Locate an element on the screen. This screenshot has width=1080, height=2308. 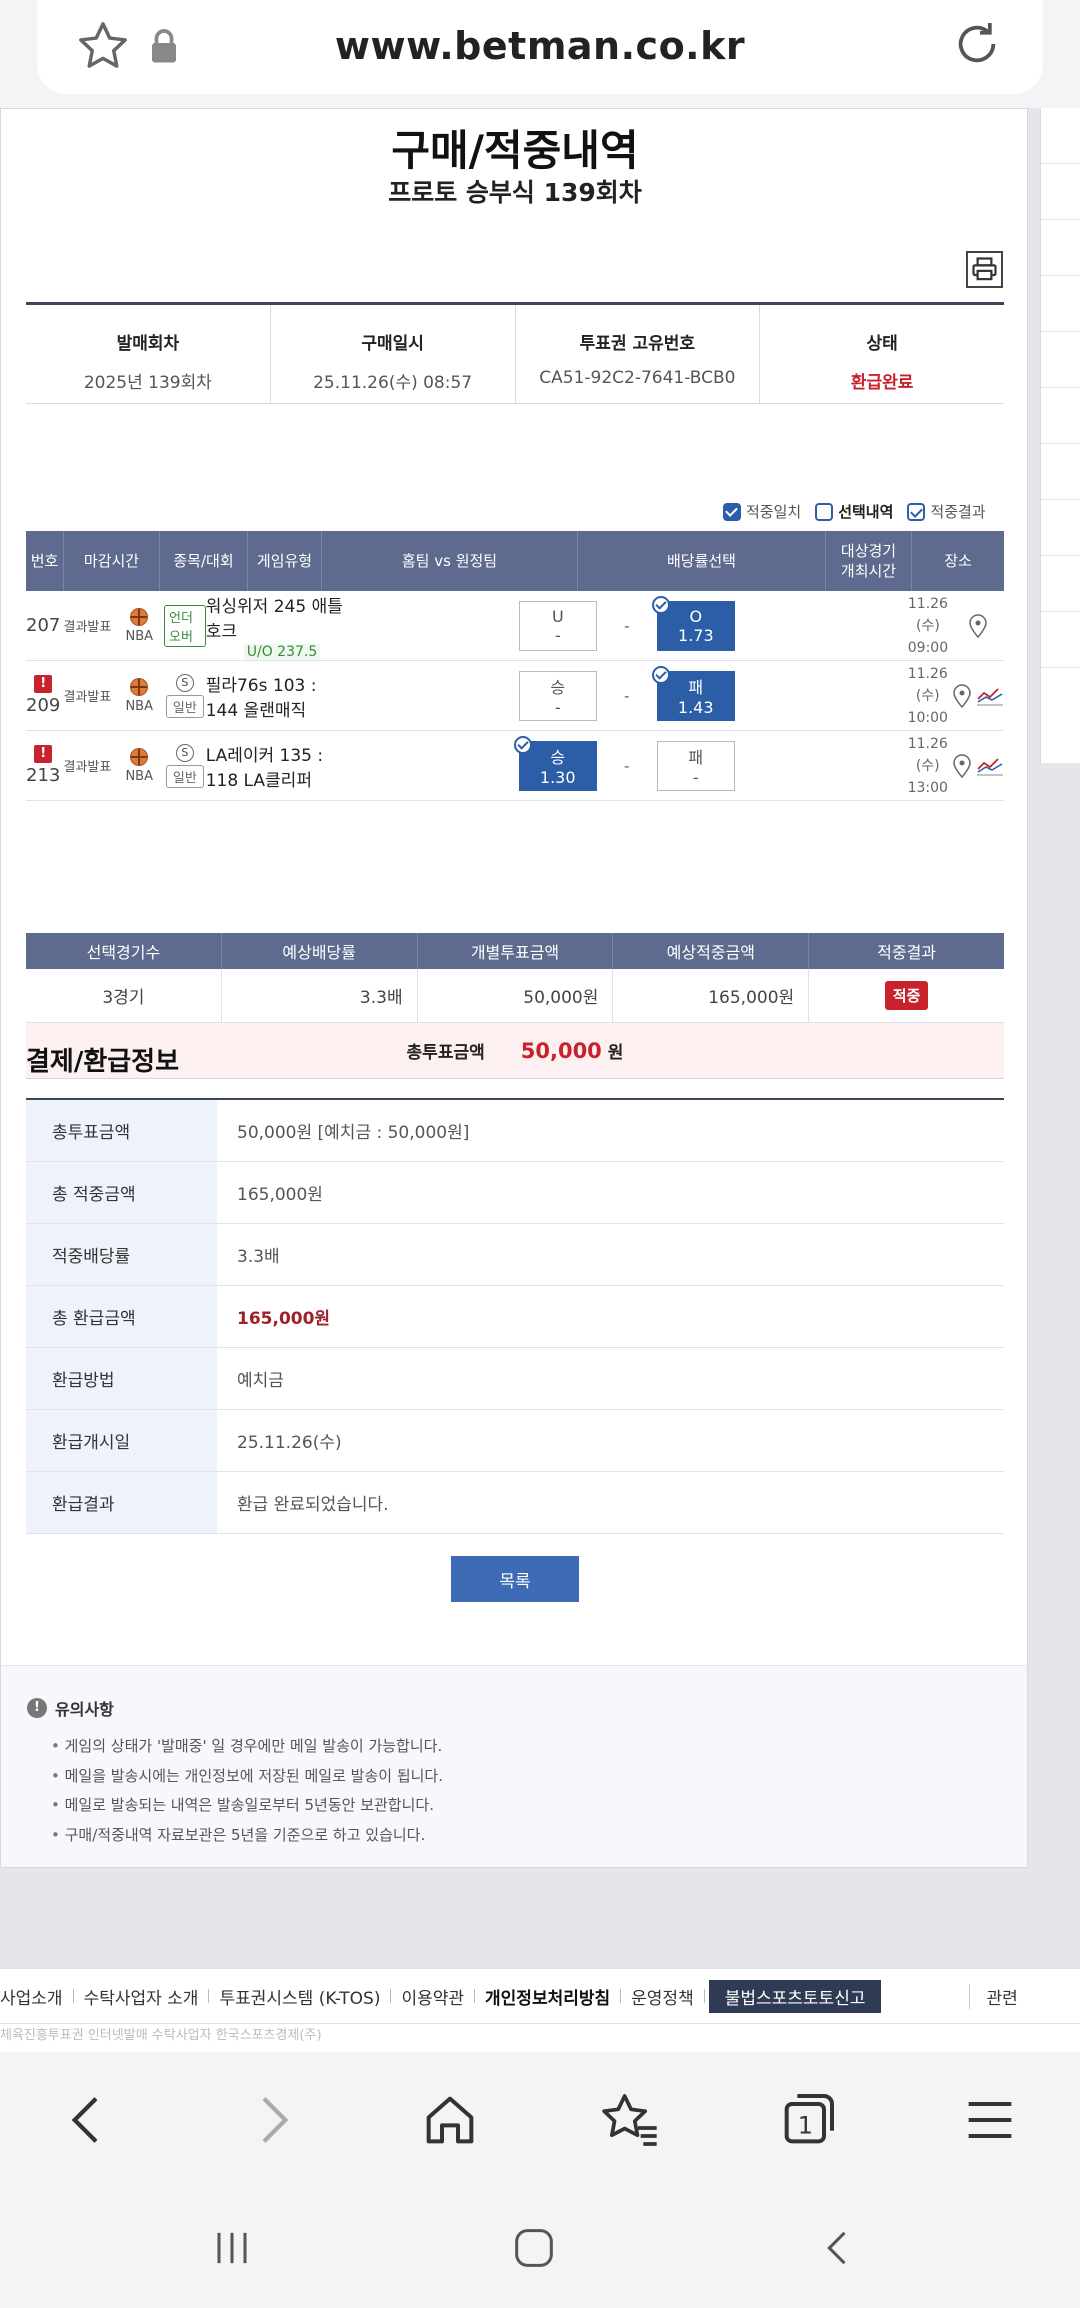
odds-left-box-selected: 승 1.30 is located at coordinates (555, 763).